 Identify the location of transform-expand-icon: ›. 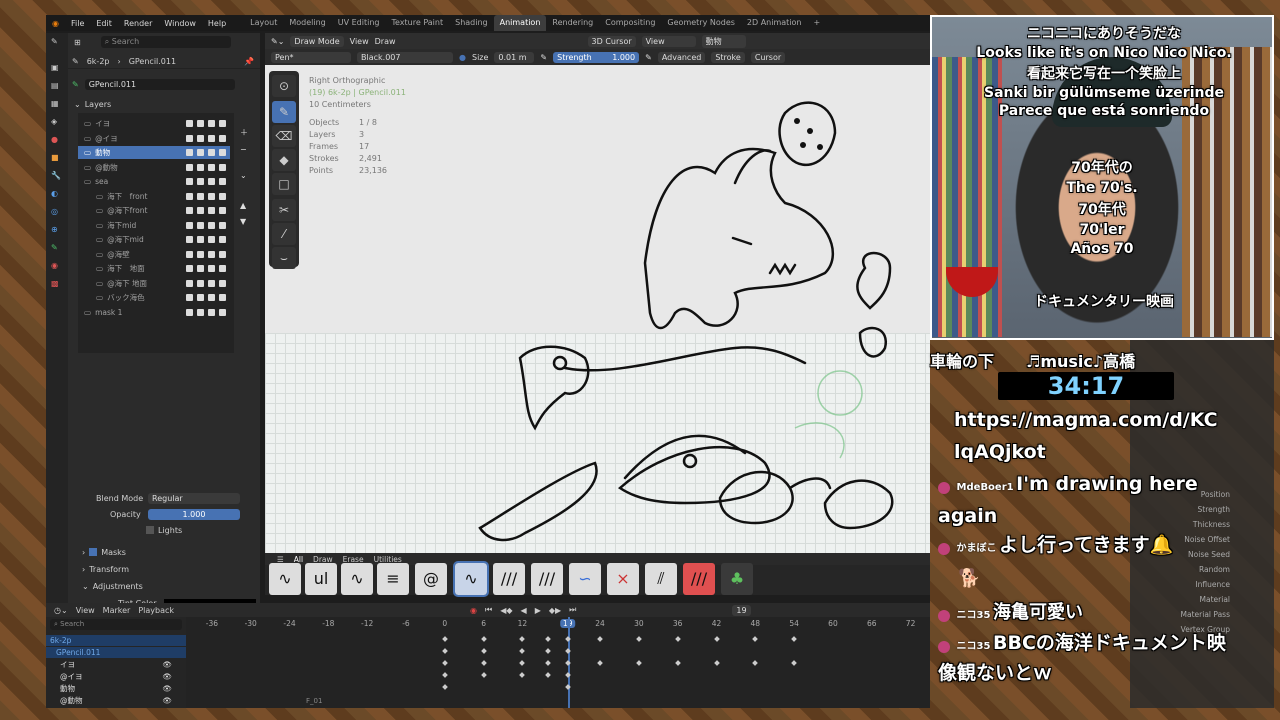
(83, 569).